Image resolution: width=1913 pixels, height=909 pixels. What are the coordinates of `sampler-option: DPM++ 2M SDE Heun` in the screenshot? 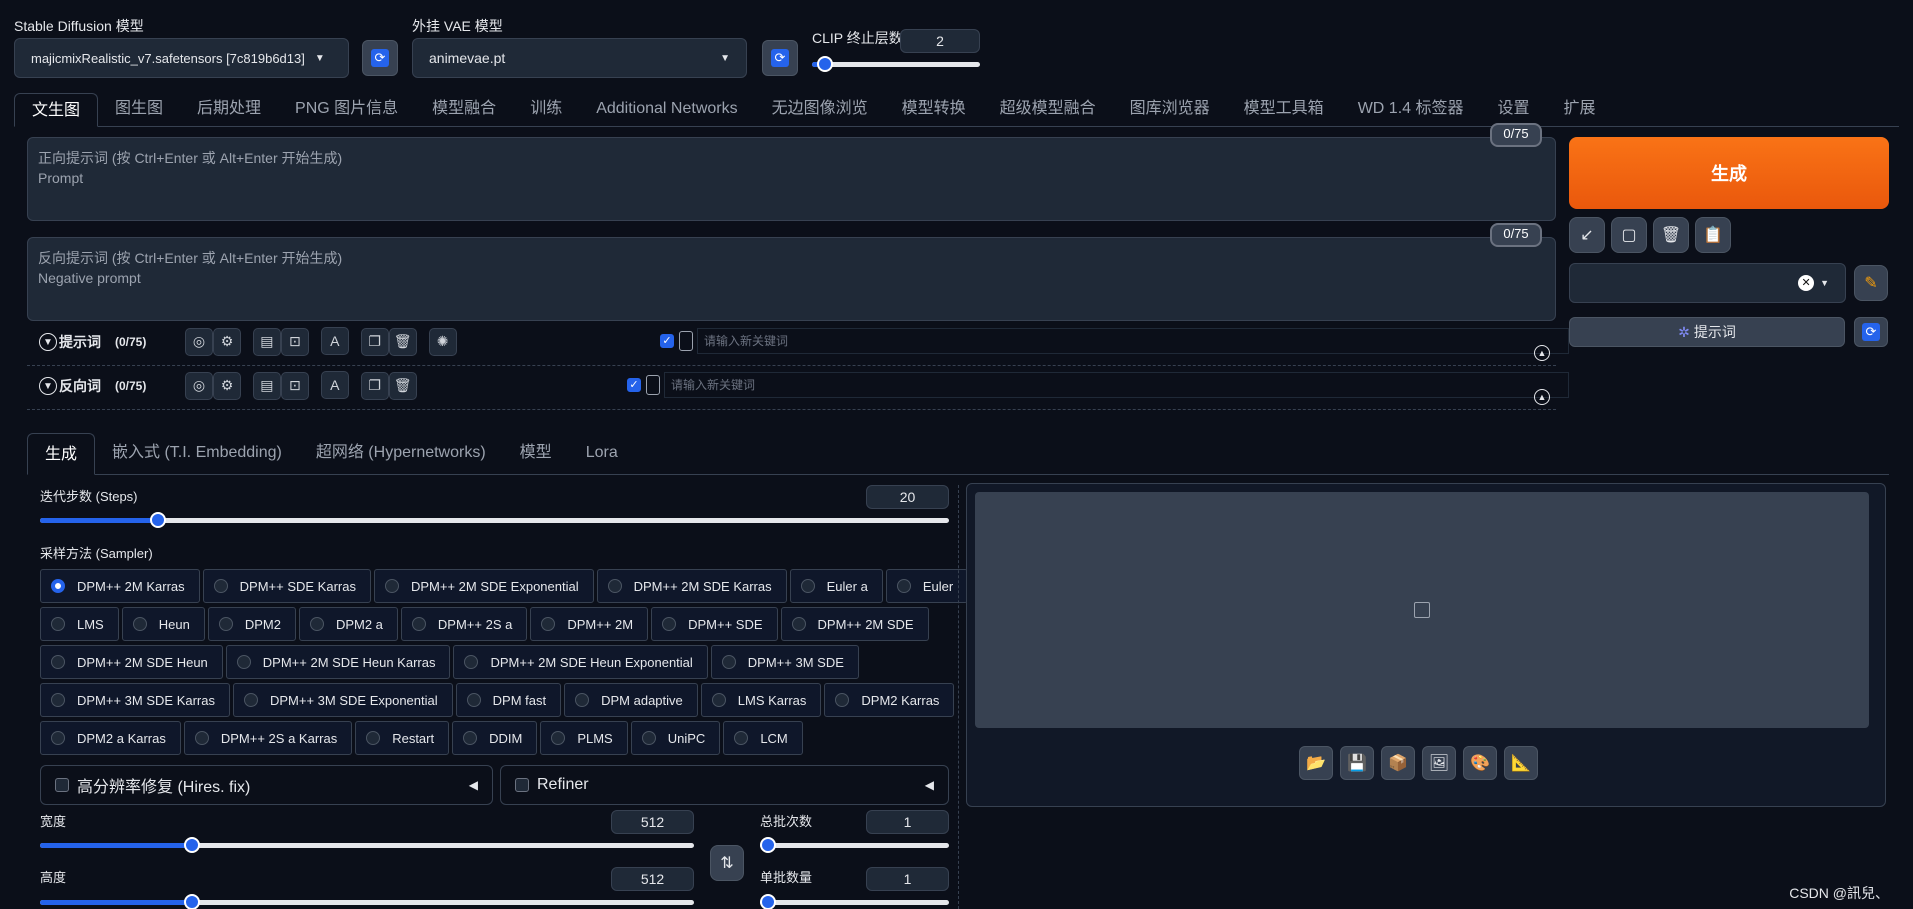 It's located at (131, 662).